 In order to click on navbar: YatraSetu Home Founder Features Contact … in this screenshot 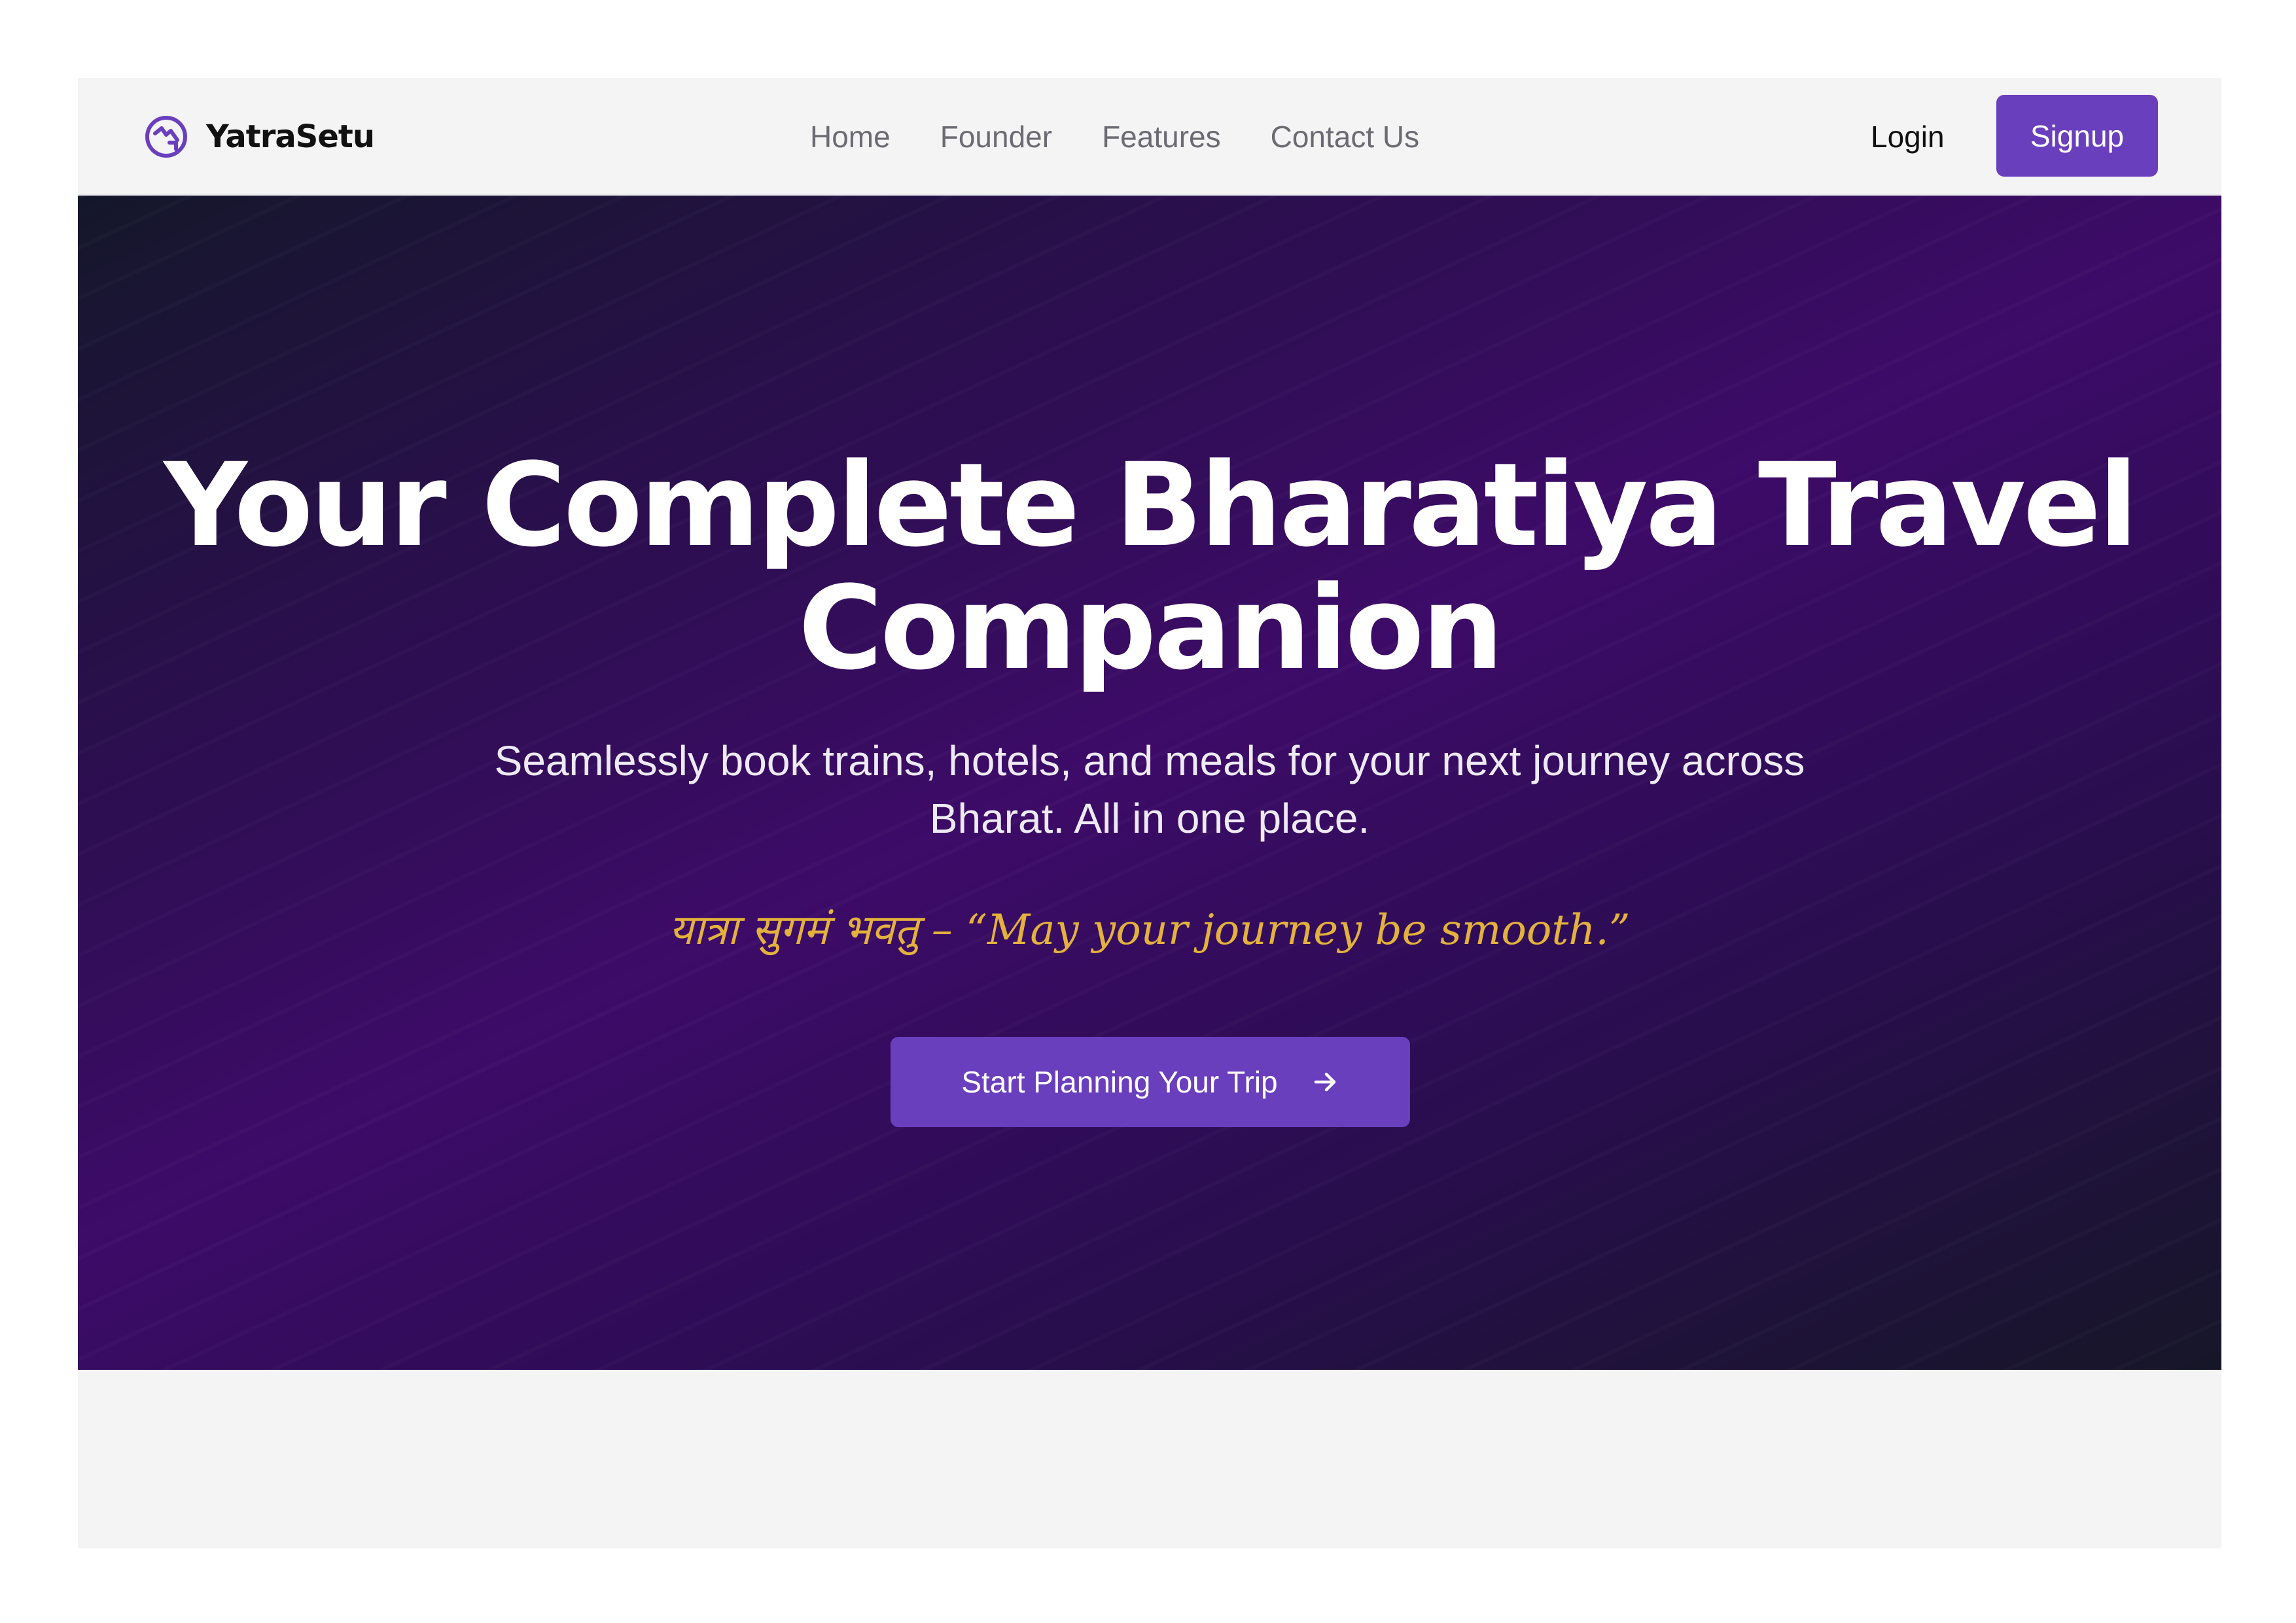, I will do `click(1150, 137)`.